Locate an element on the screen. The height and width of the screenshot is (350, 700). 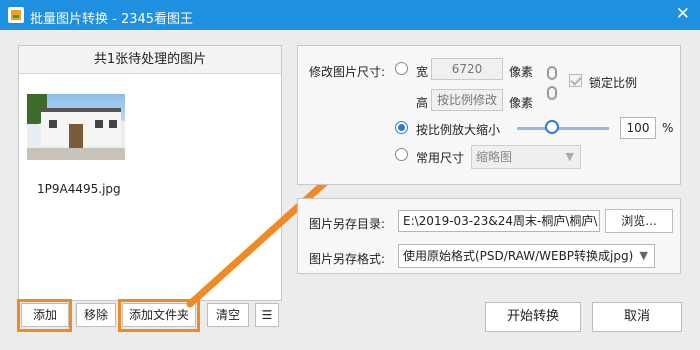
output-format-value: 使用原始格式(PSD/RAW/WEBP转换成jpg) is located at coordinates (518, 256).